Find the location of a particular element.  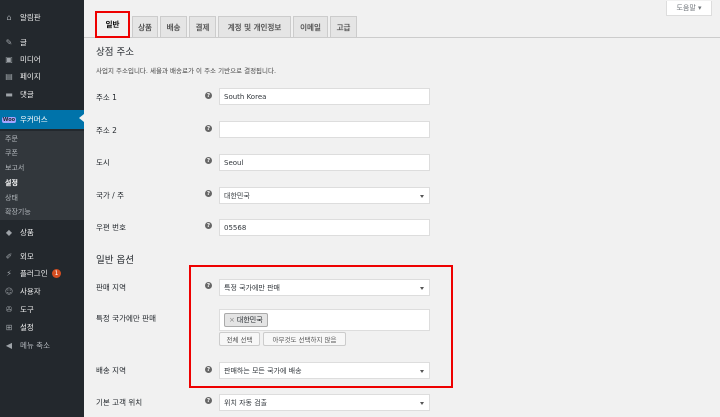

pin-icon: ✎ is located at coordinates (9, 42).